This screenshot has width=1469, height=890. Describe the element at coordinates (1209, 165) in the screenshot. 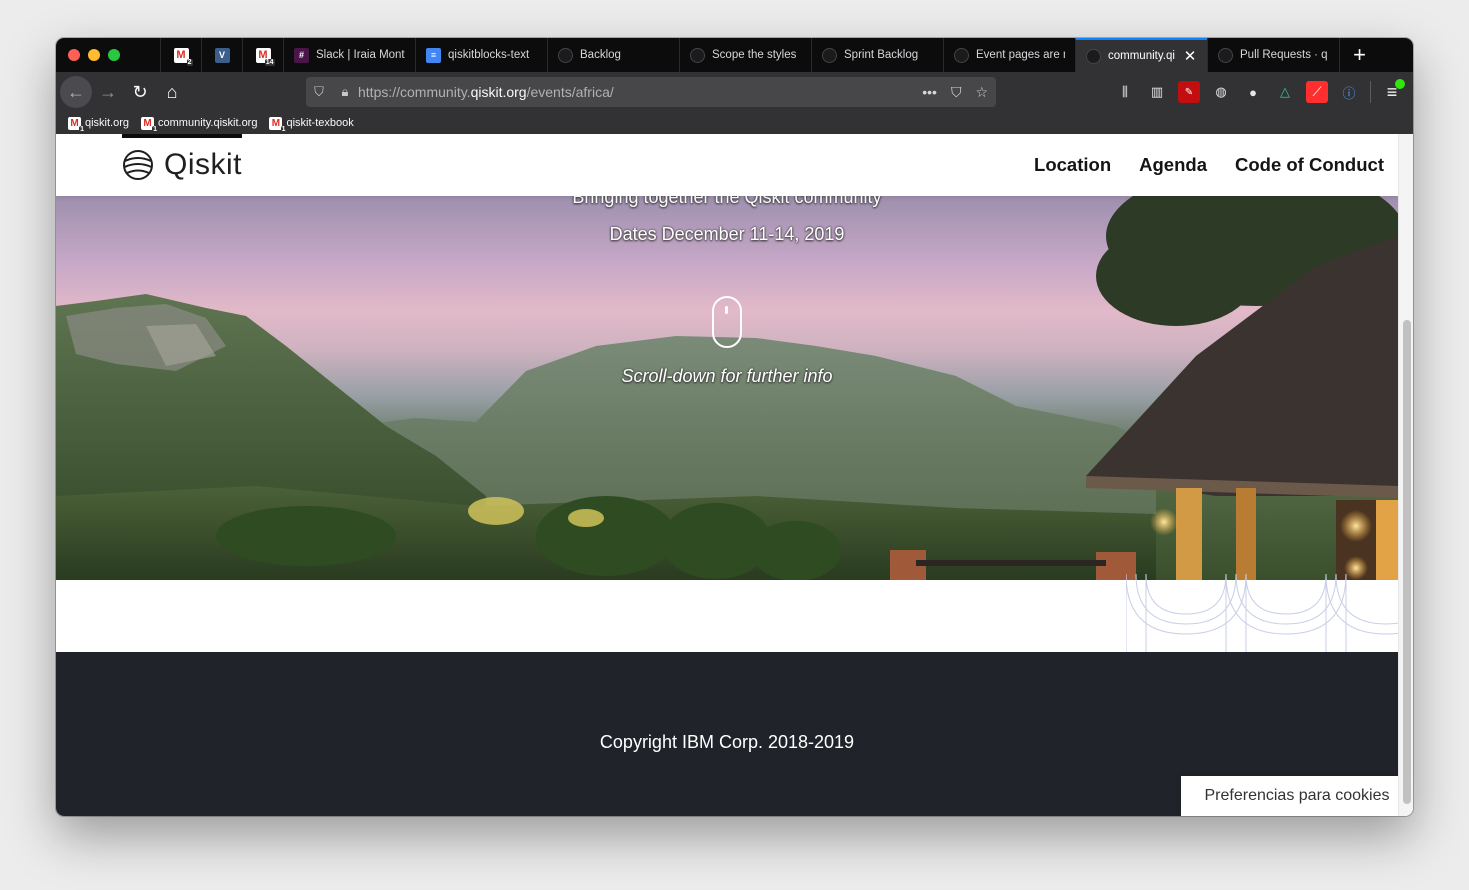

I see `site-nav: Location Agenda Code of Conduct` at that location.